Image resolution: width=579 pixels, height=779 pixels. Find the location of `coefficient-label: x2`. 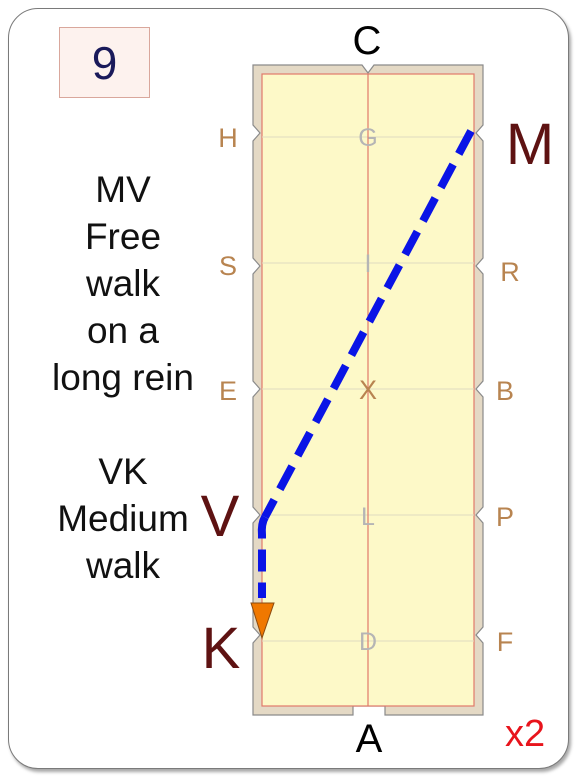

coefficient-label: x2 is located at coordinates (525, 734).